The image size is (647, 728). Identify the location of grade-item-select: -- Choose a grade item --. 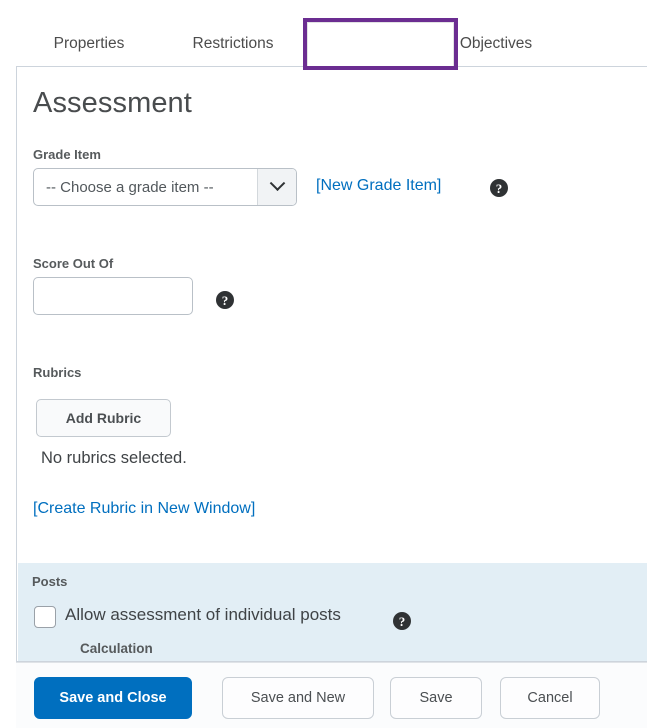
(165, 187).